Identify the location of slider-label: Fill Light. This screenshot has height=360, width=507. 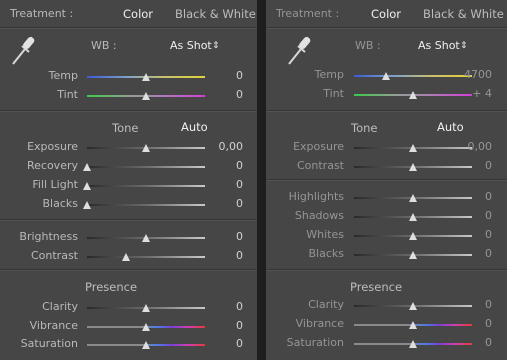
(55, 184).